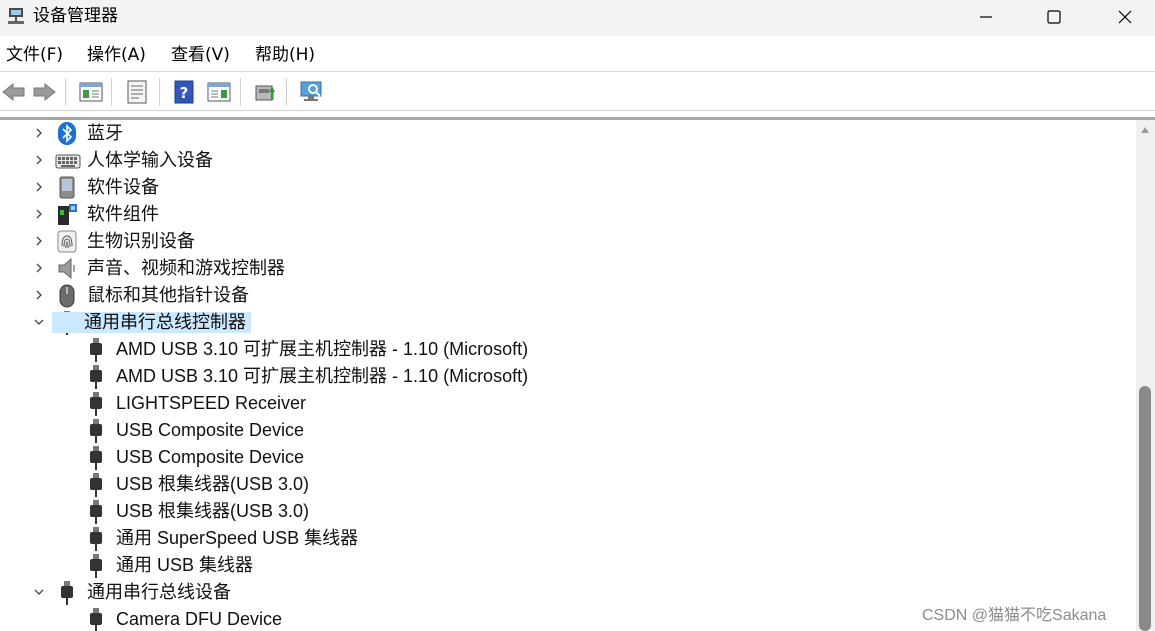 The image size is (1155, 631). I want to click on show-hide-tree-icon, so click(91, 92).